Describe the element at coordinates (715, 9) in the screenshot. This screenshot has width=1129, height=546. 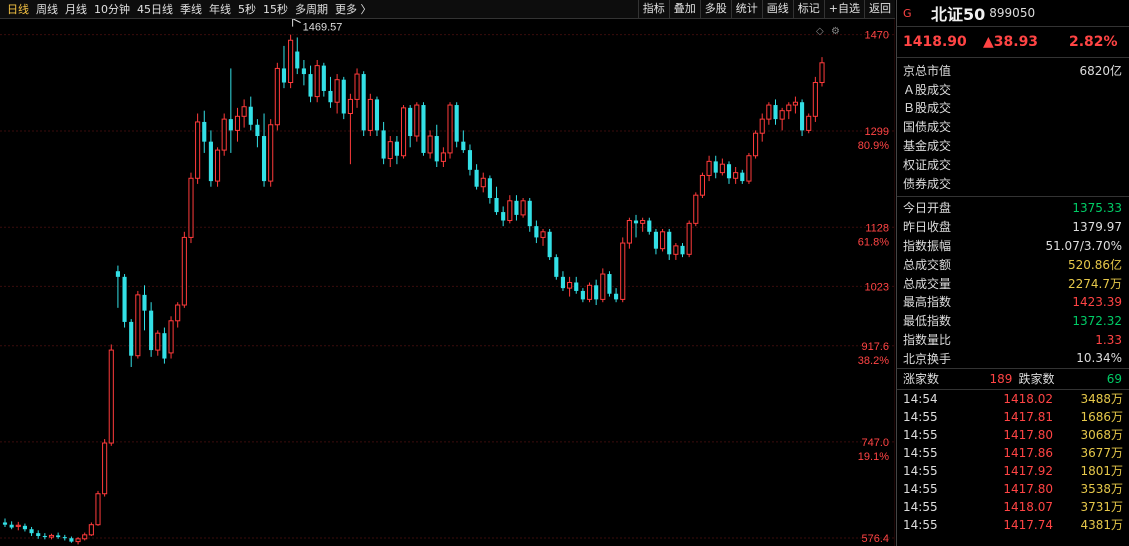
I see `toolbar-button: 多股` at that location.